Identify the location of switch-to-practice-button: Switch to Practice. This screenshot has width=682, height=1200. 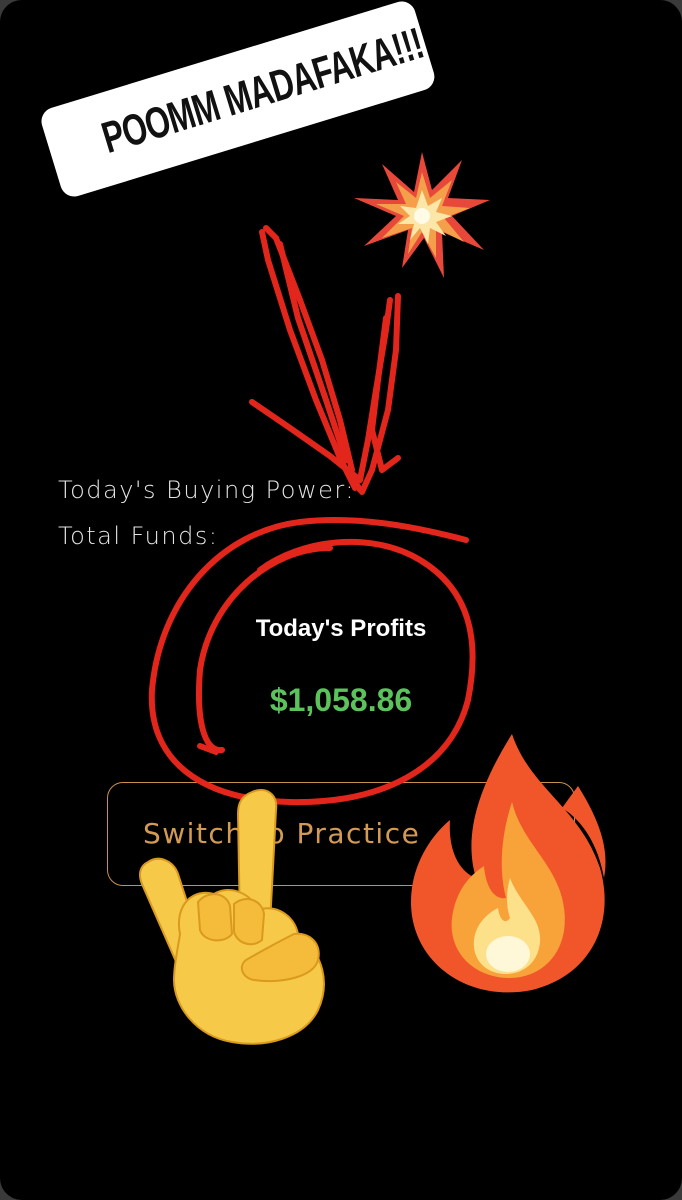
(341, 834).